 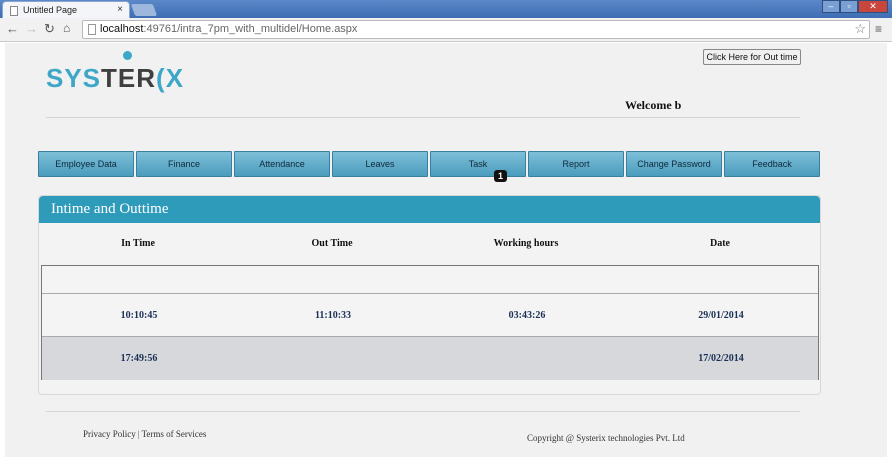 What do you see at coordinates (139, 315) in the screenshot?
I see `in-time-cell: 10:10:45` at bounding box center [139, 315].